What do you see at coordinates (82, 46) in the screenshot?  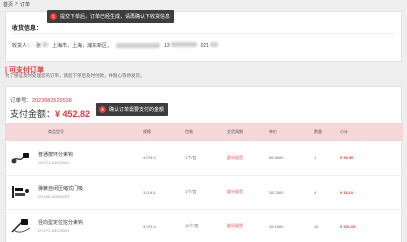 I see `receiver-address: 上海市，上海，浦东新区，` at bounding box center [82, 46].